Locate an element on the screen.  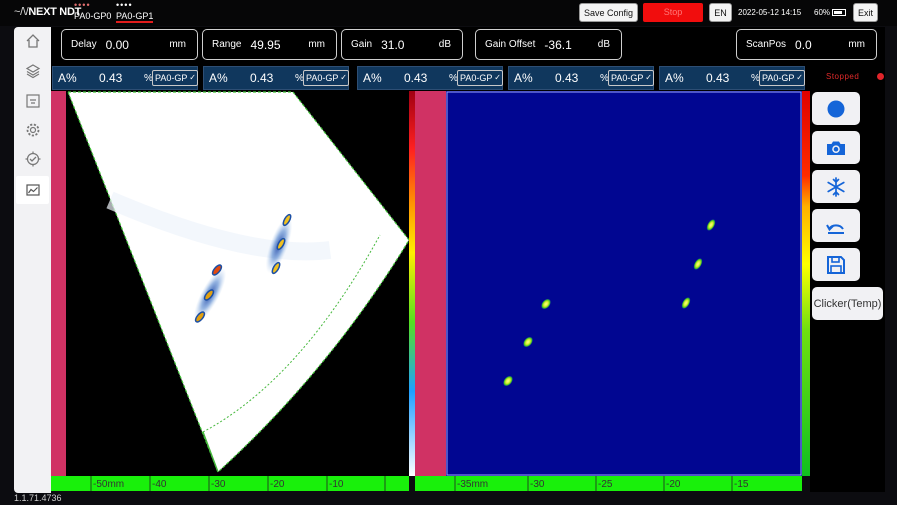
undo-icon is located at coordinates (835, 228).